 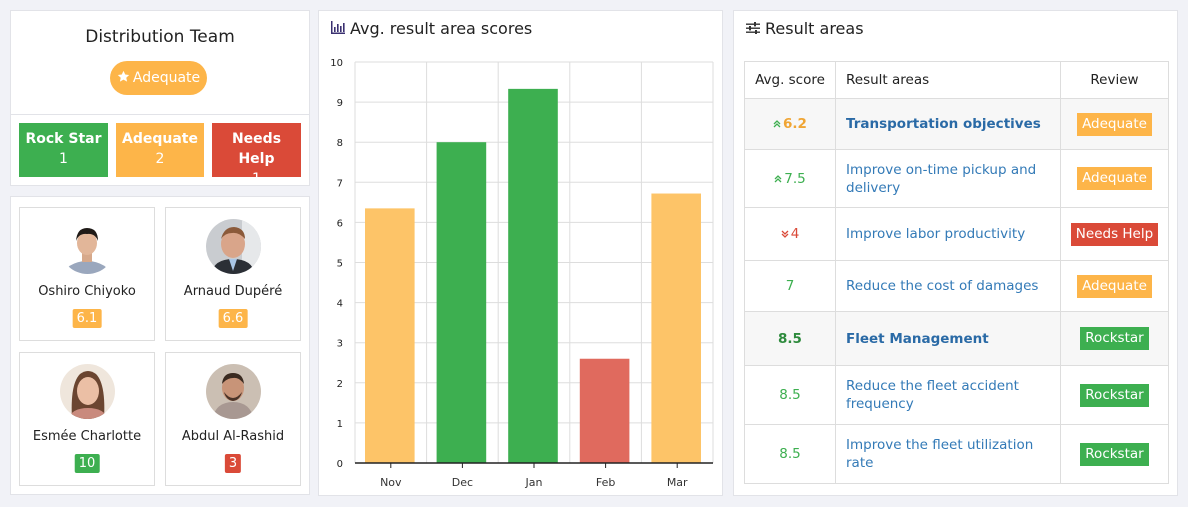 What do you see at coordinates (63, 139) in the screenshot?
I see `stat-label: Rock Star` at bounding box center [63, 139].